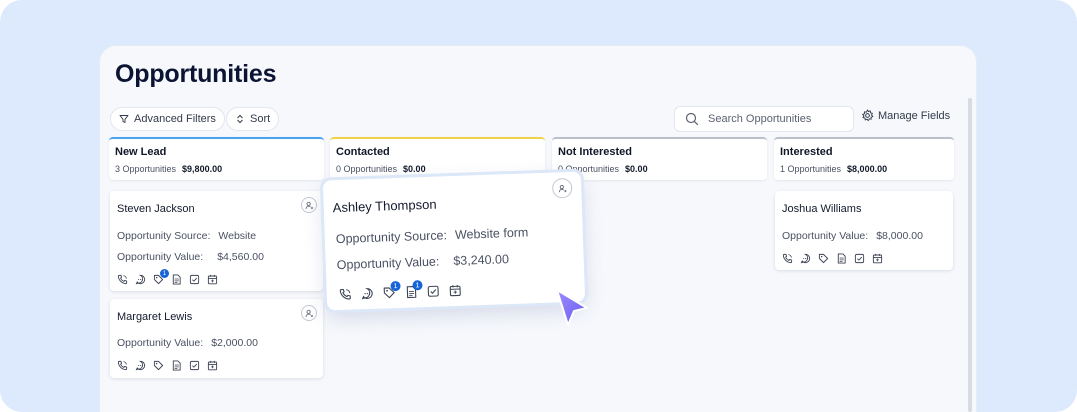 The height and width of the screenshot is (412, 1077). I want to click on opportunity-value-row: Opportunity Value: $2,000.00, so click(187, 343).